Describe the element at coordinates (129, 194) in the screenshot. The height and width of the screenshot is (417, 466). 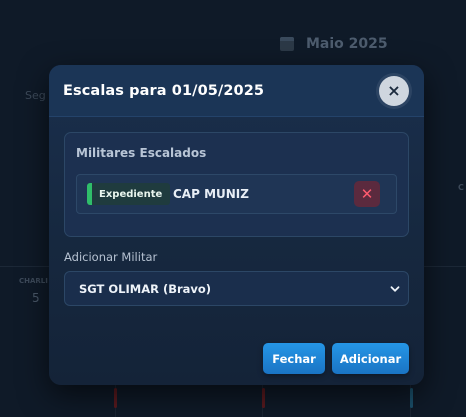
I see `shift-type-badge: Expediente` at that location.